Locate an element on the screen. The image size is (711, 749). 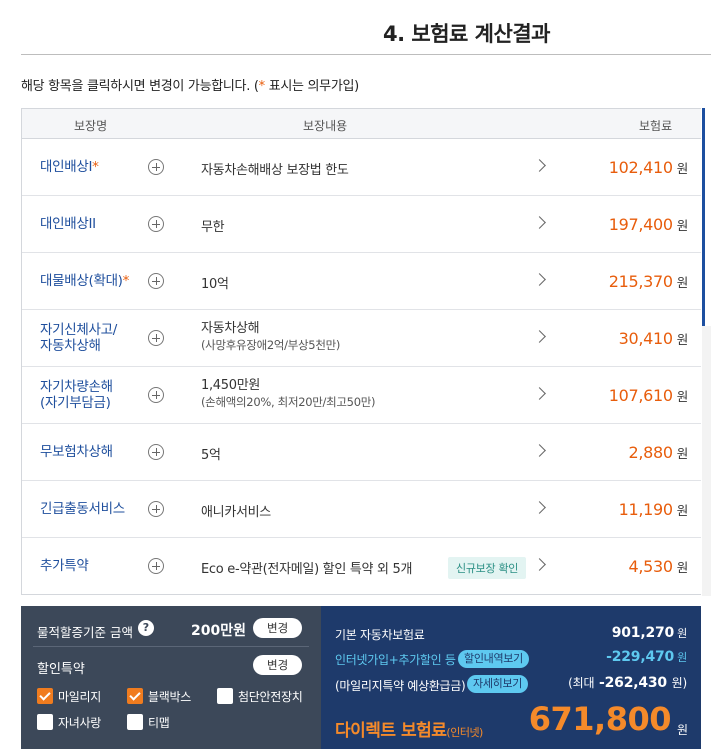
side-panel-edge is located at coordinates (706, 461).